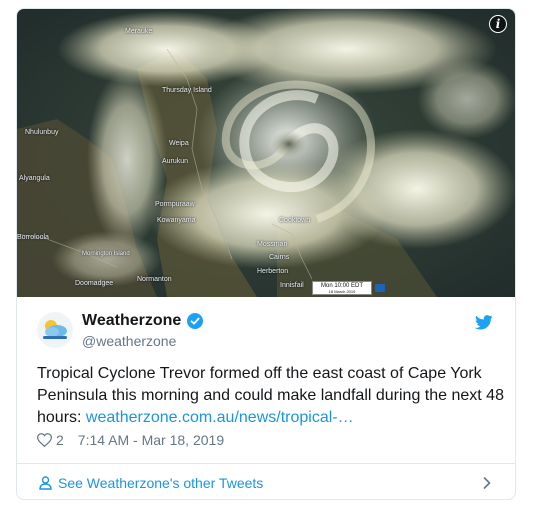 This screenshot has height=512, width=552. I want to click on account-handle: @weatherzone, so click(129, 341).